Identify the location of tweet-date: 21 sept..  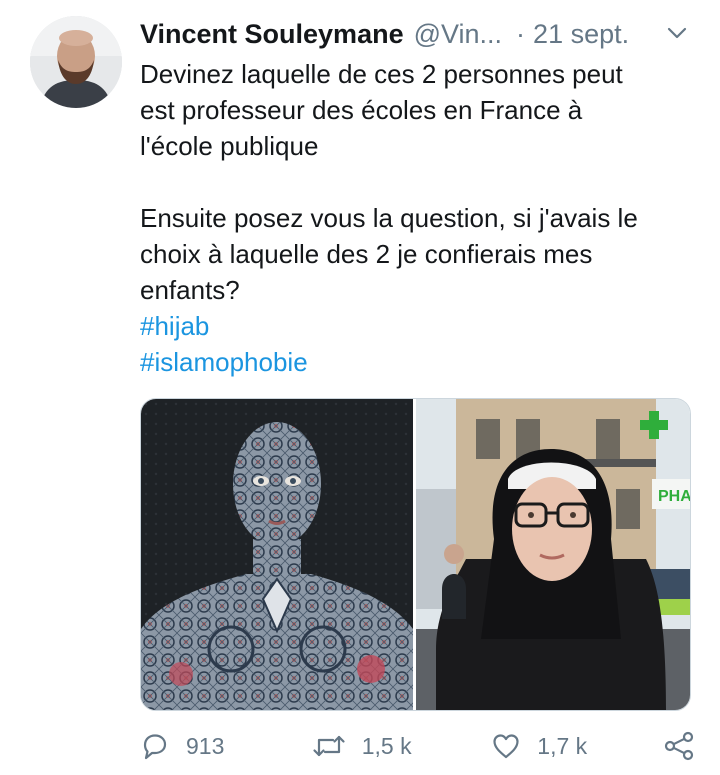
(581, 34).